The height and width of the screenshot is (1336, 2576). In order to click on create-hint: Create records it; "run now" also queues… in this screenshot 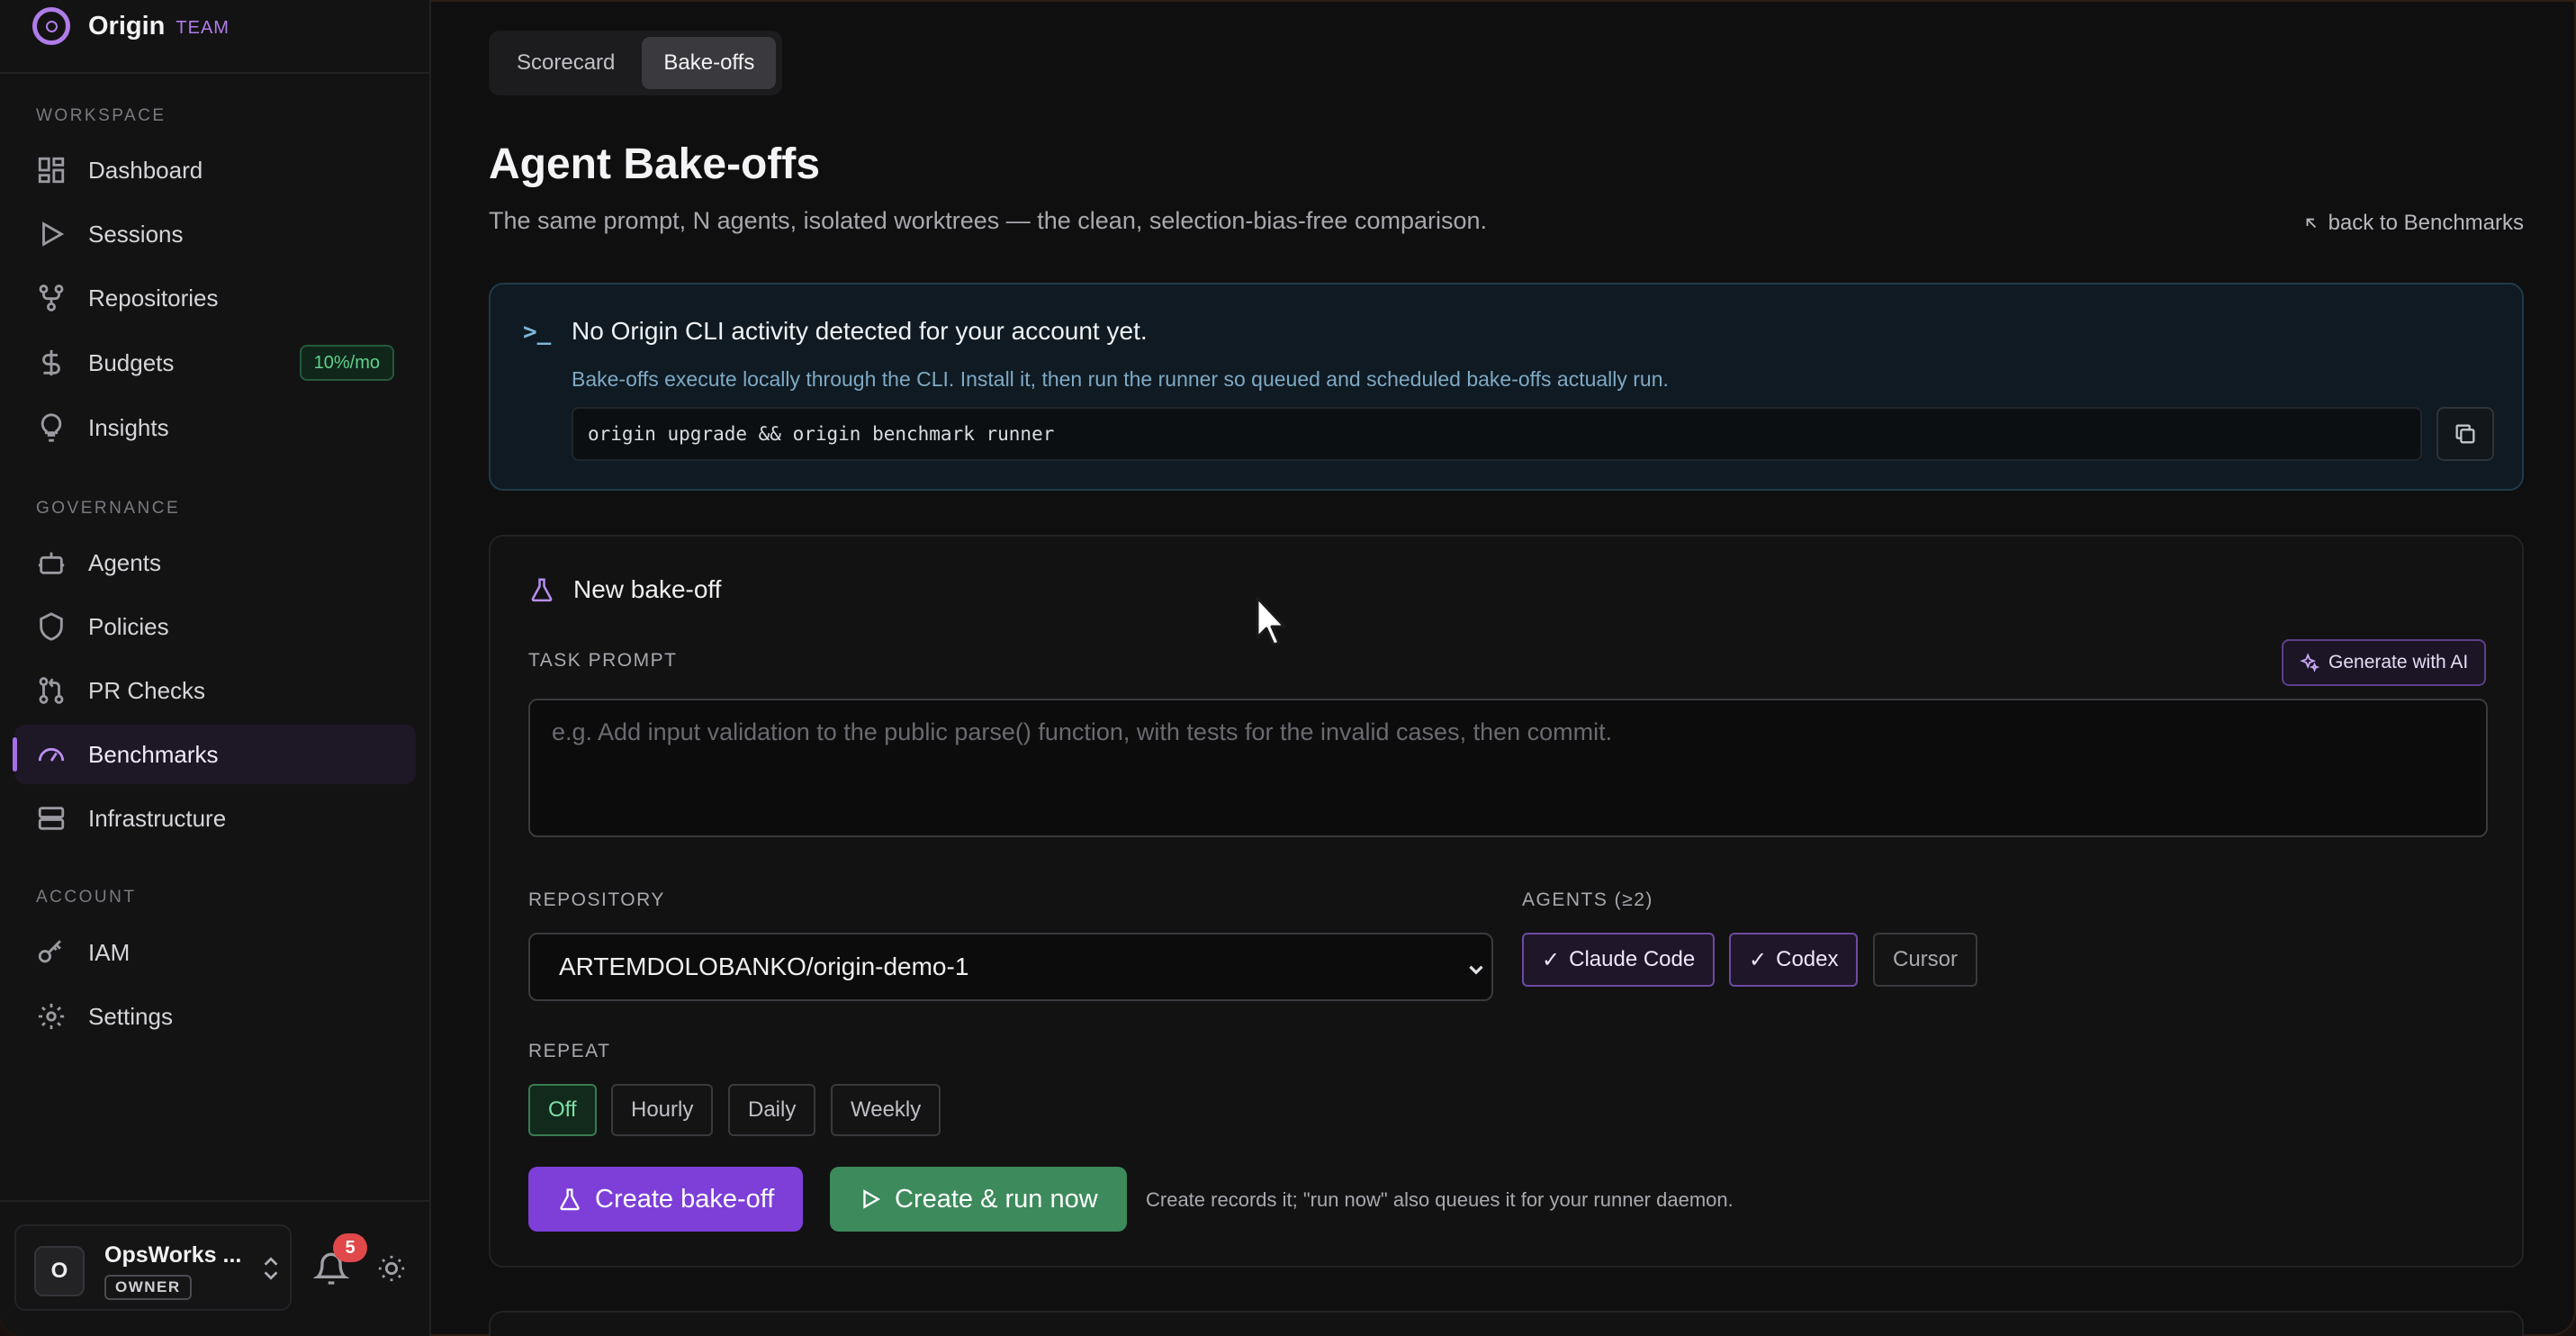, I will do `click(1440, 1199)`.